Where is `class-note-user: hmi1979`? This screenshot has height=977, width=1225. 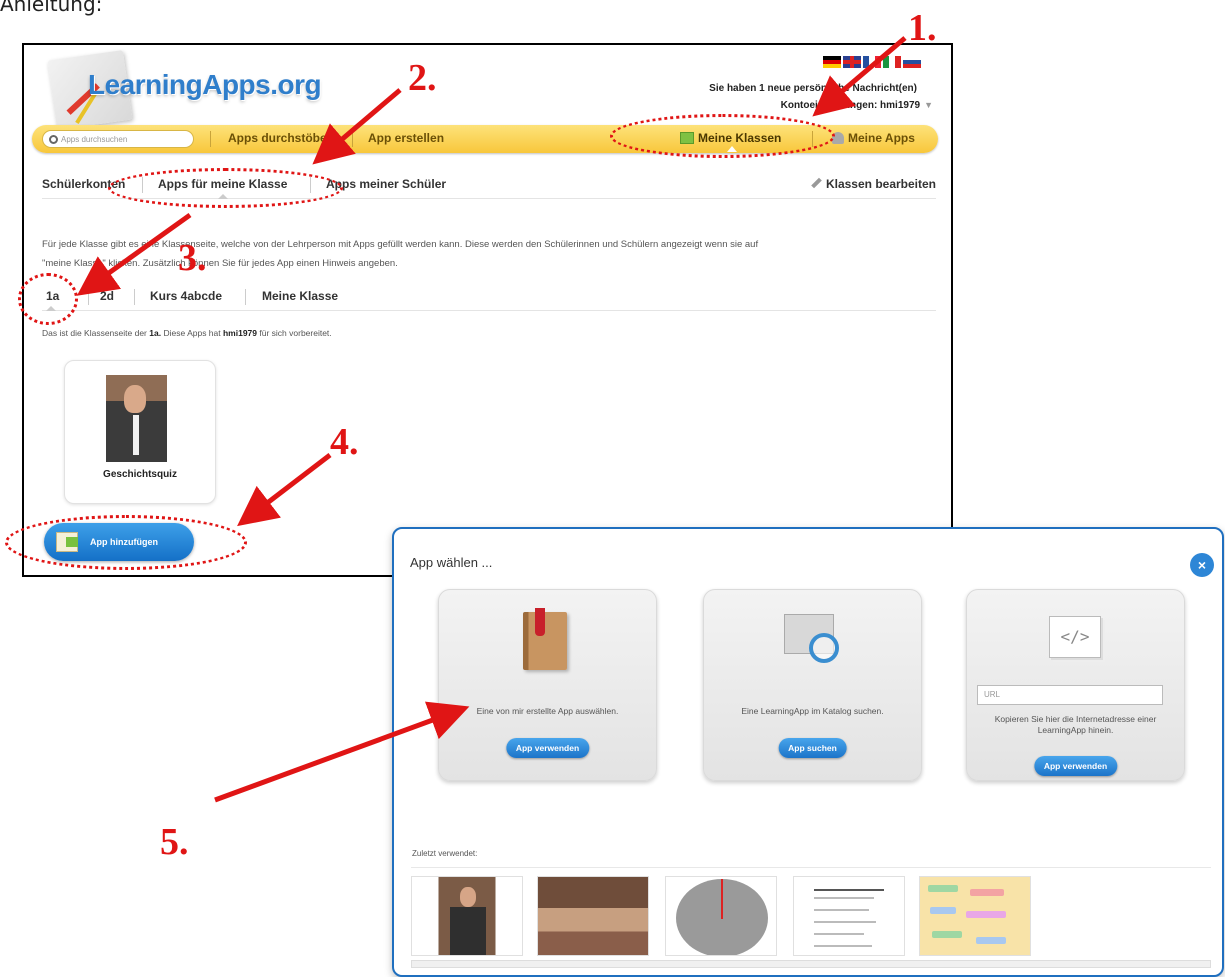
class-note-user: hmi1979 is located at coordinates (240, 333).